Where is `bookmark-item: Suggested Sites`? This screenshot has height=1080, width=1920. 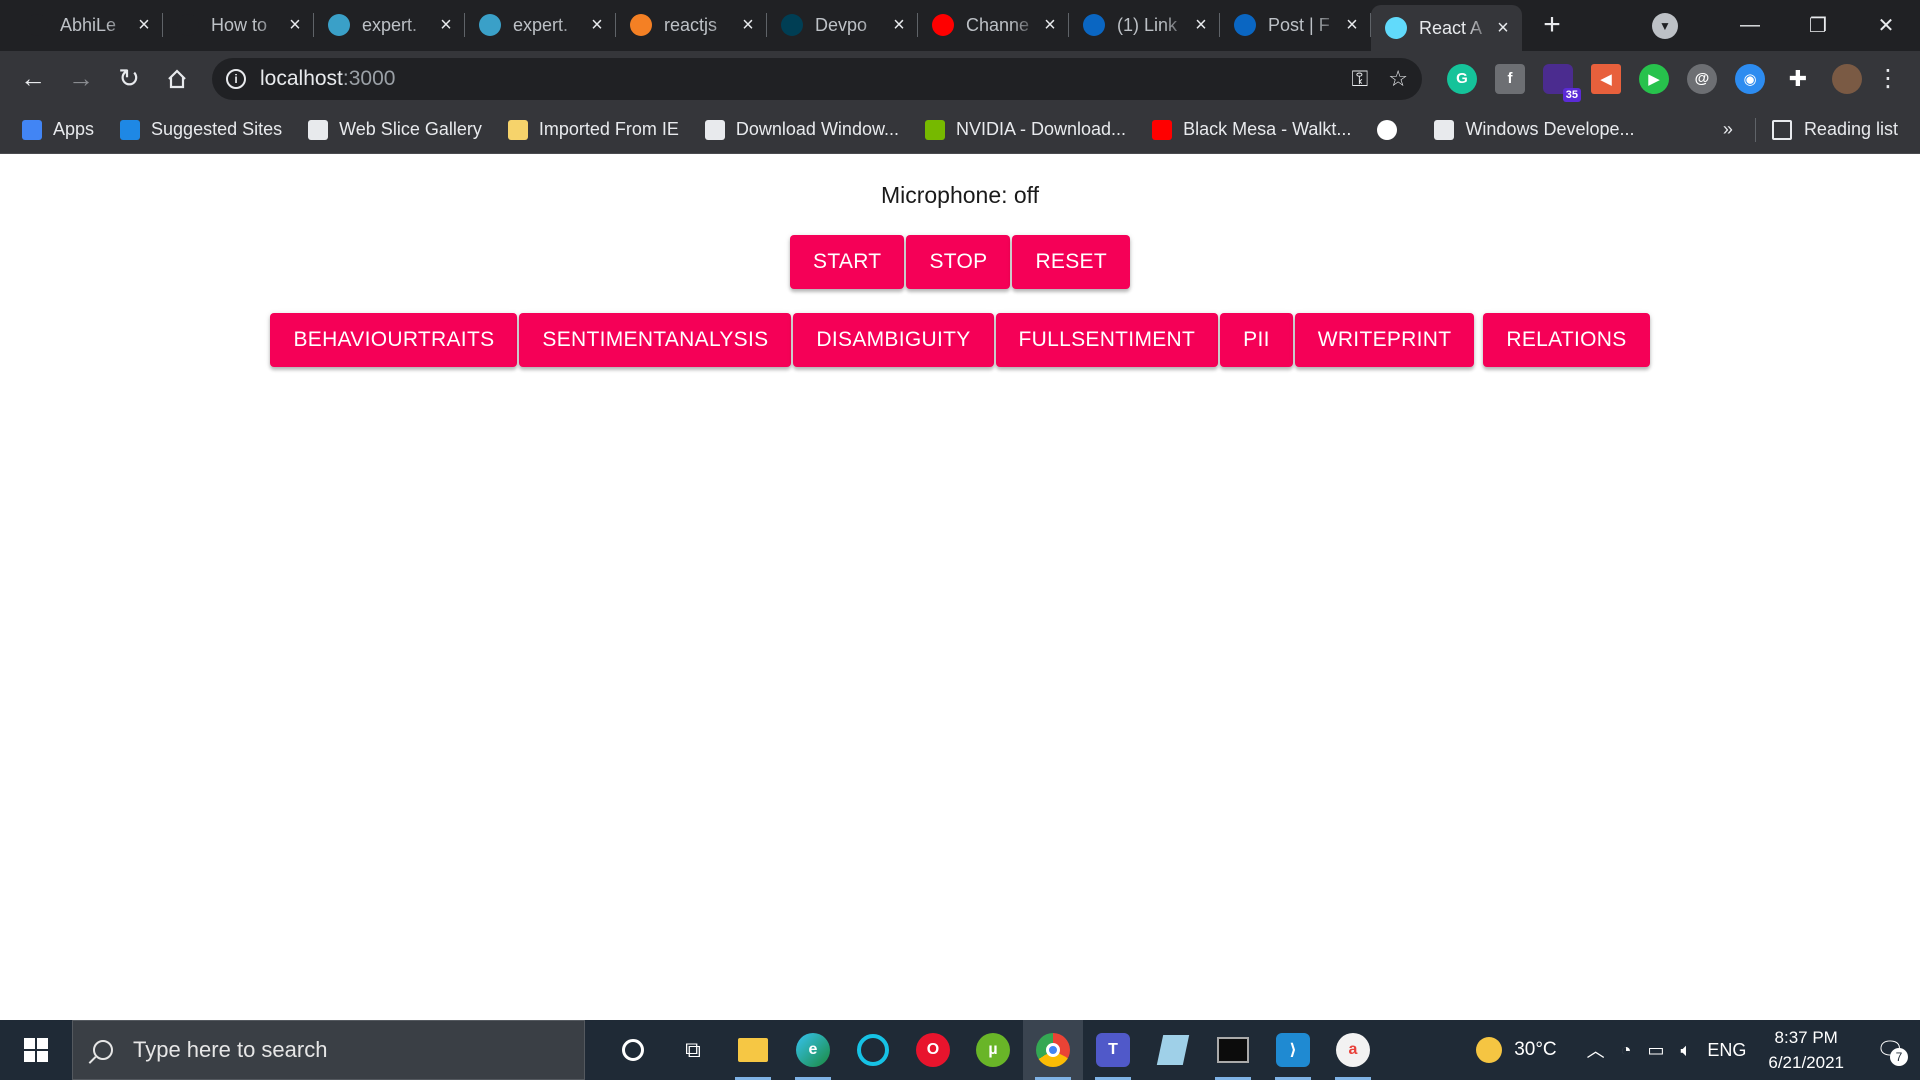
bookmark-item: Suggested Sites is located at coordinates (201, 129).